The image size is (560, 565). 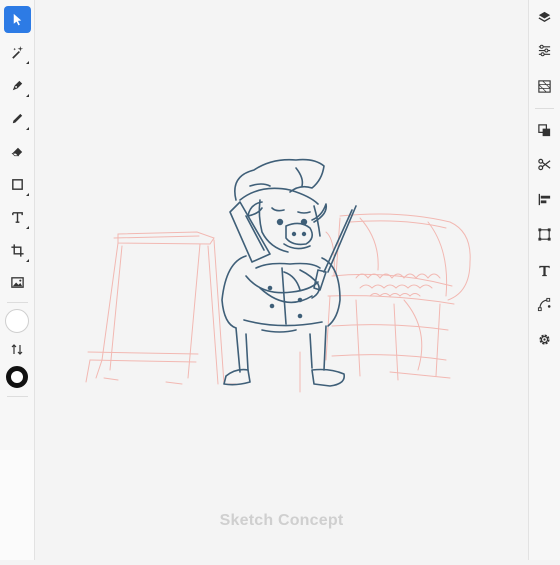 I want to click on pen-tool-button, so click(x=17, y=85).